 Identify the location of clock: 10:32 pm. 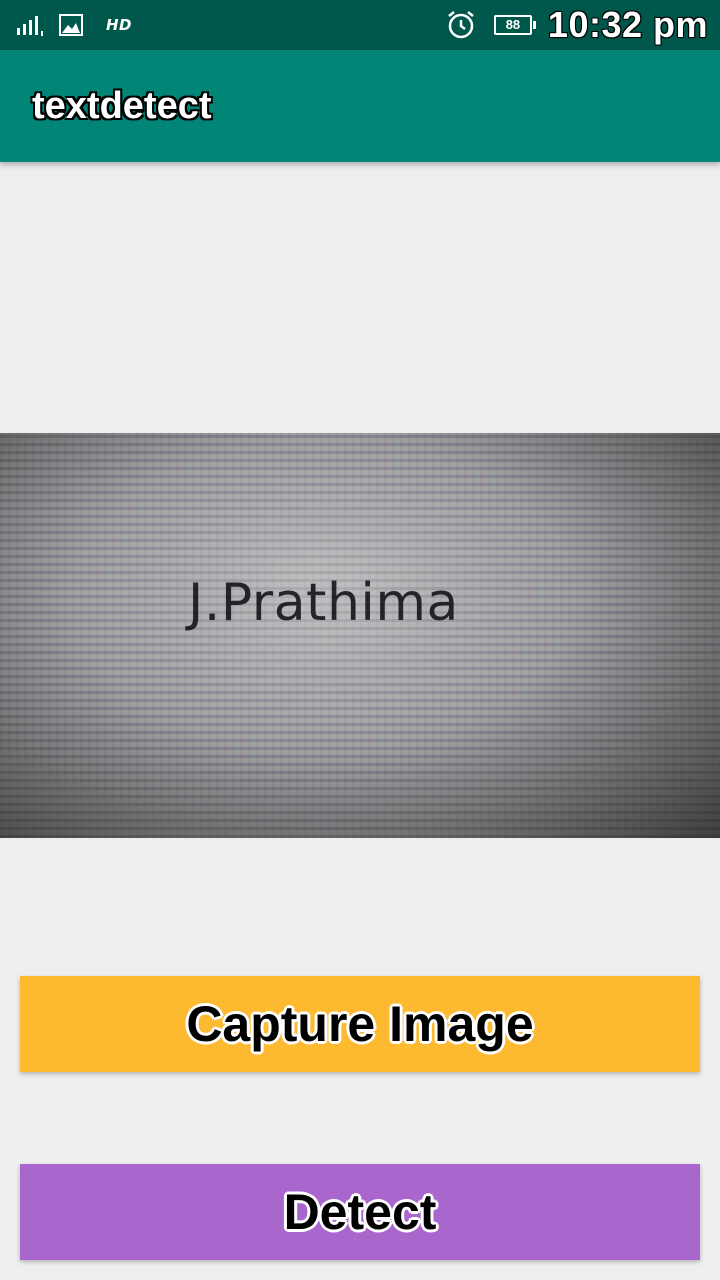
(627, 24).